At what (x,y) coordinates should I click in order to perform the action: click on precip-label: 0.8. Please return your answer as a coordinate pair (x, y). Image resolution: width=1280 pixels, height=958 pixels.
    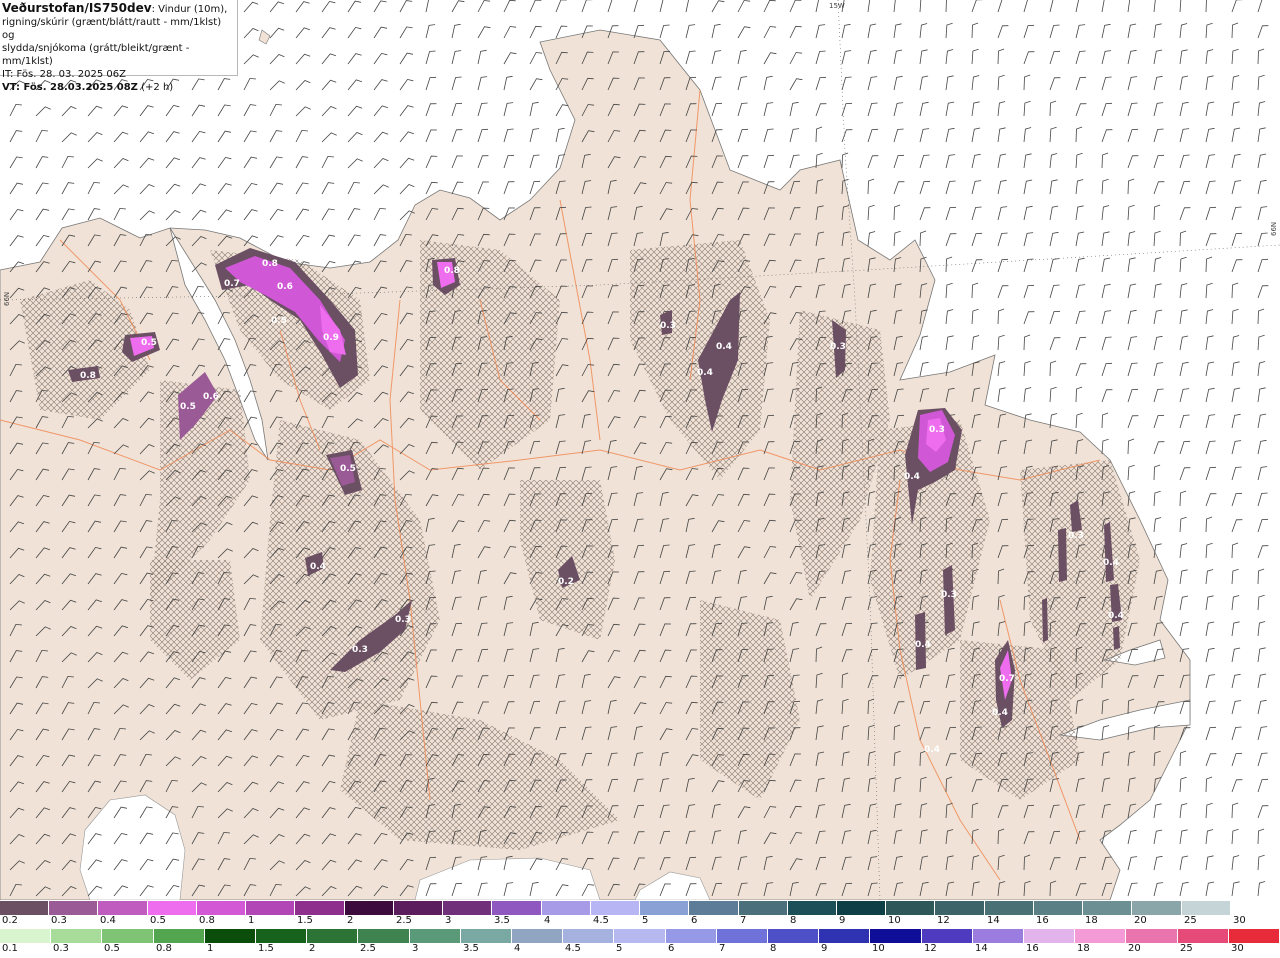
    Looking at the image, I should click on (270, 264).